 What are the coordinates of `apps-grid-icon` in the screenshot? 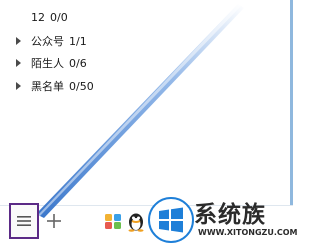 It's located at (113, 221).